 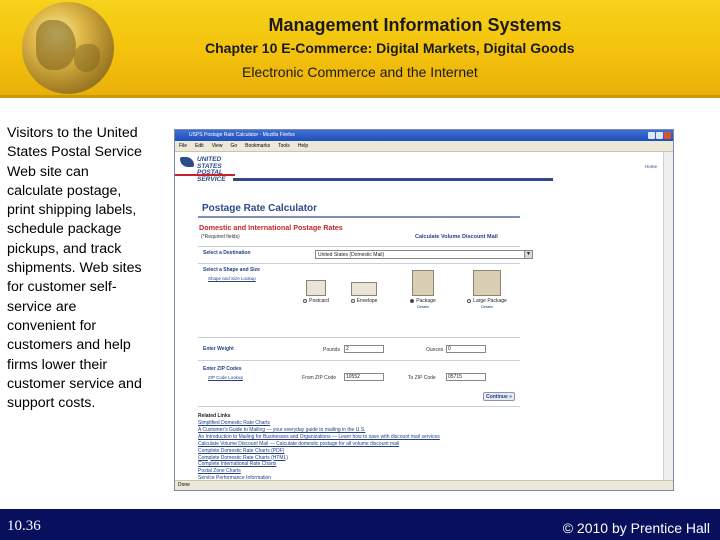 I want to click on related-links-title: Related Links, so click(x=214, y=416).